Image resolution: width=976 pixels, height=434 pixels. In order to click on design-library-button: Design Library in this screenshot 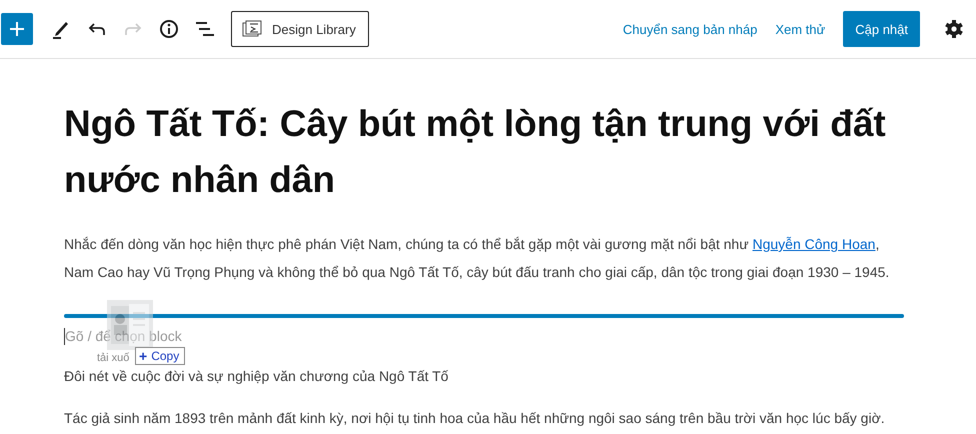, I will do `click(300, 29)`.